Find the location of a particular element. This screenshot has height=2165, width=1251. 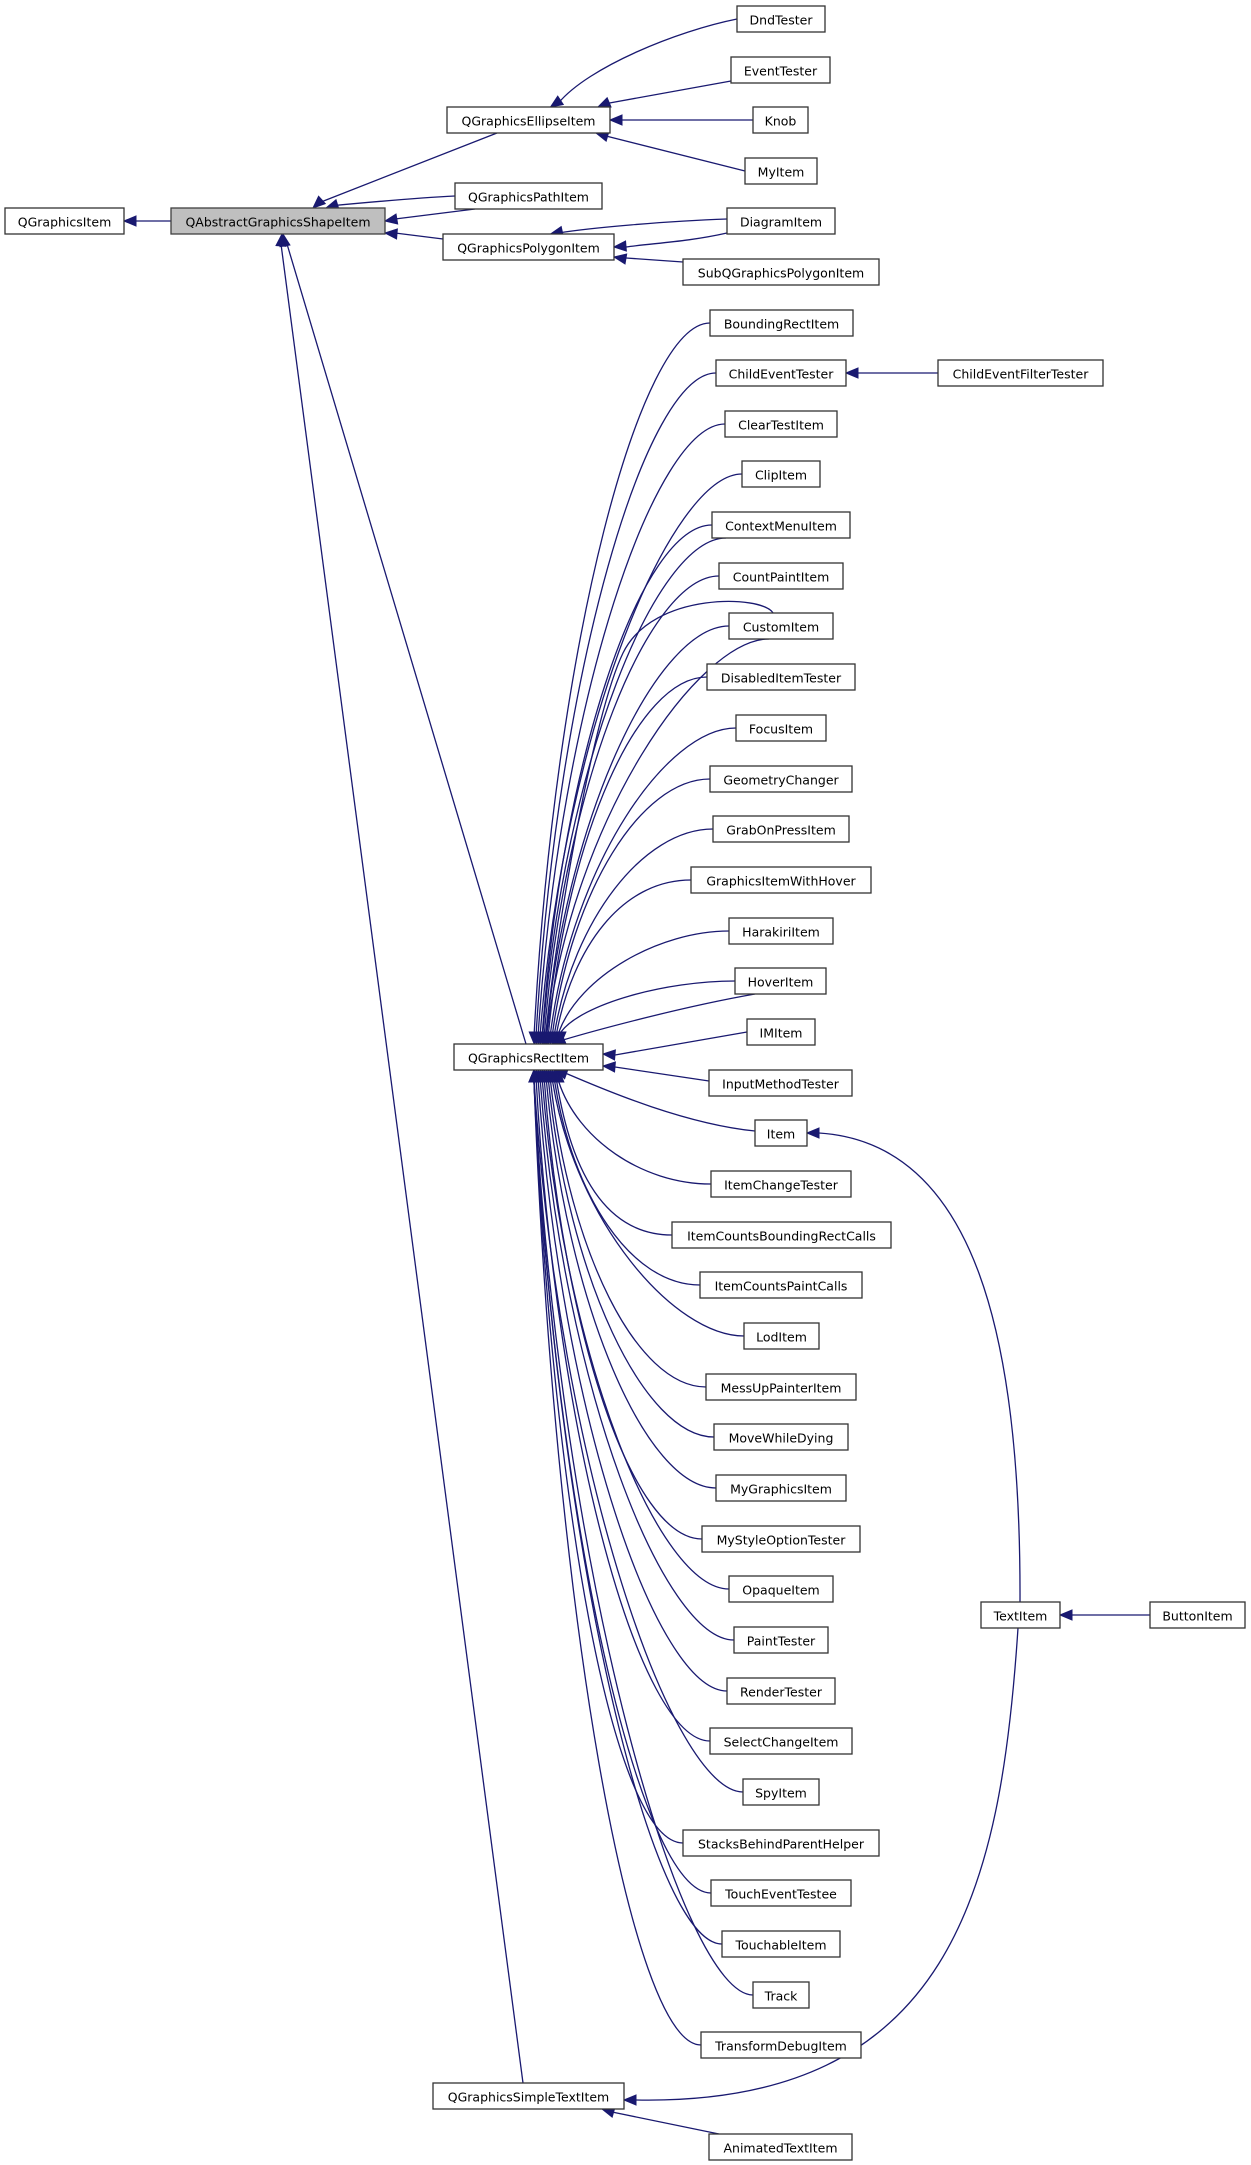

class-label: MyStyleOptionTester is located at coordinates (782, 1540).